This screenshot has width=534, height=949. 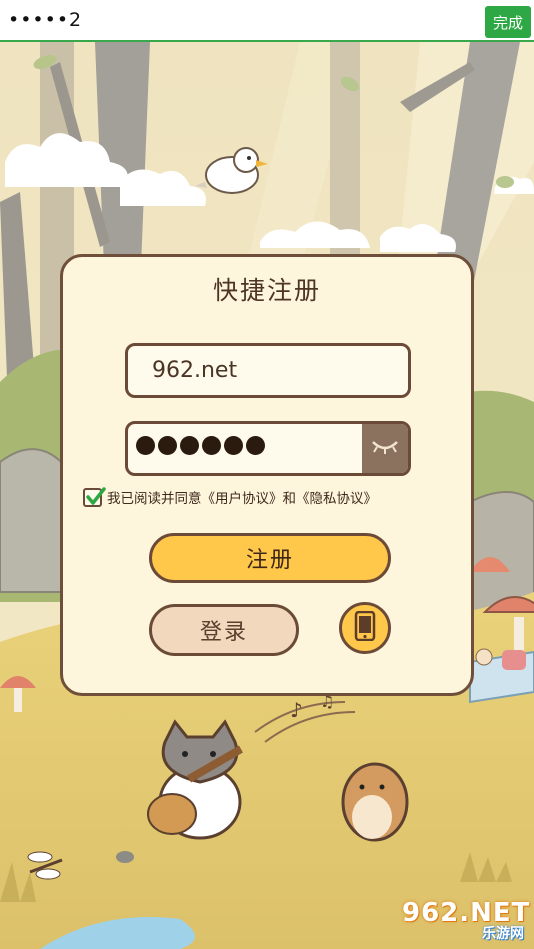 What do you see at coordinates (242, 497) in the screenshot?
I see `agreement-text: 我已阅读并同意《用户协议》和《隐私协议》` at bounding box center [242, 497].